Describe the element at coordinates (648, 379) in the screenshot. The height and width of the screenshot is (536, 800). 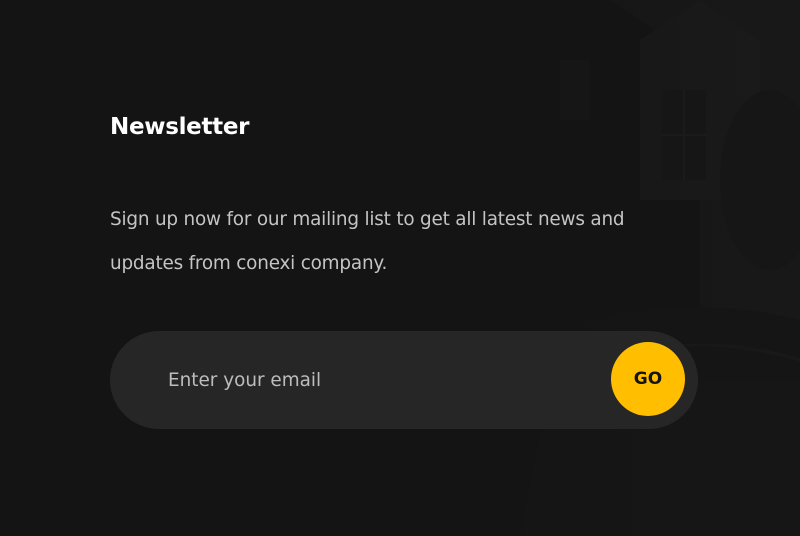
I see `go-button: GO` at that location.